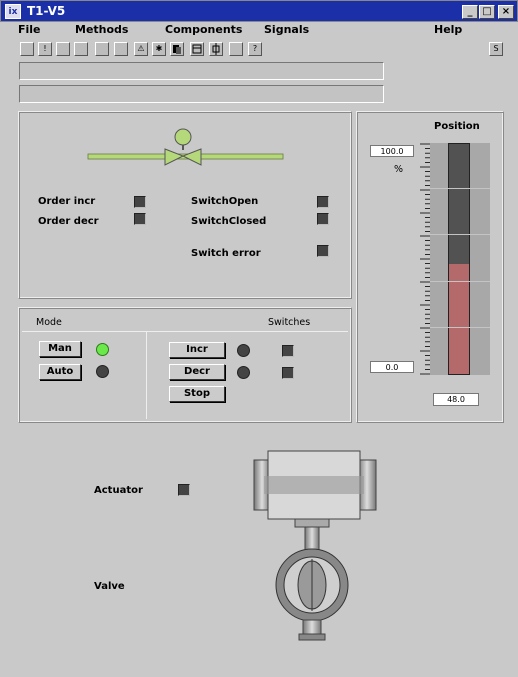  What do you see at coordinates (226, 253) in the screenshot?
I see `switch-error-label: Switch error` at bounding box center [226, 253].